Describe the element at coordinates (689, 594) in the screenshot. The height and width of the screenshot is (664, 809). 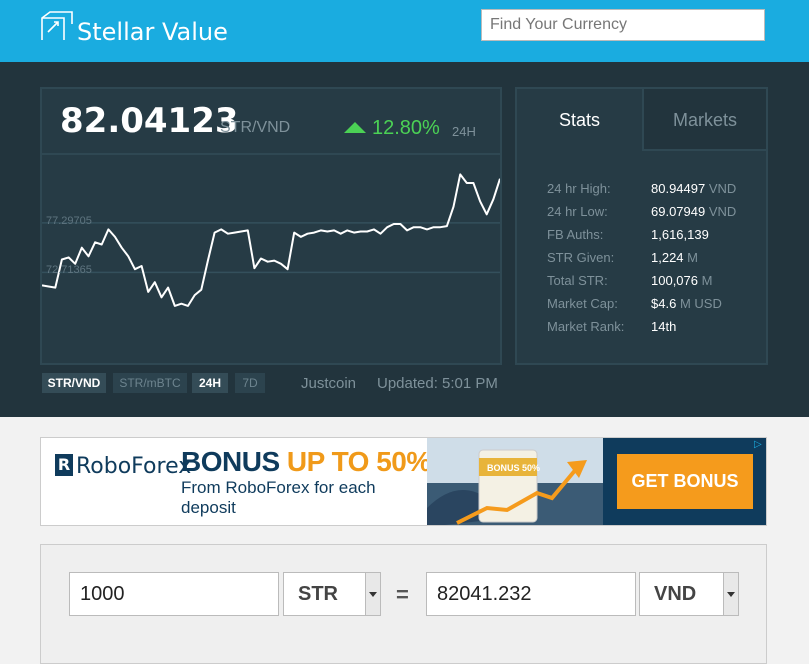
I see `to-currency-select: VND` at that location.